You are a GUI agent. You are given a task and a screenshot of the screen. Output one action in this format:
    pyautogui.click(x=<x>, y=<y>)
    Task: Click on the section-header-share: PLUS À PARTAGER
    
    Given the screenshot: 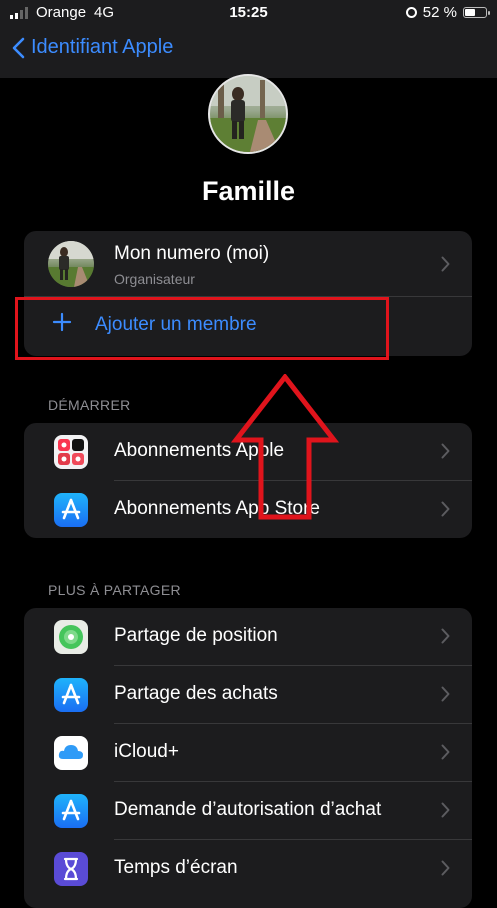 What is the action you would take?
    pyautogui.click(x=114, y=590)
    